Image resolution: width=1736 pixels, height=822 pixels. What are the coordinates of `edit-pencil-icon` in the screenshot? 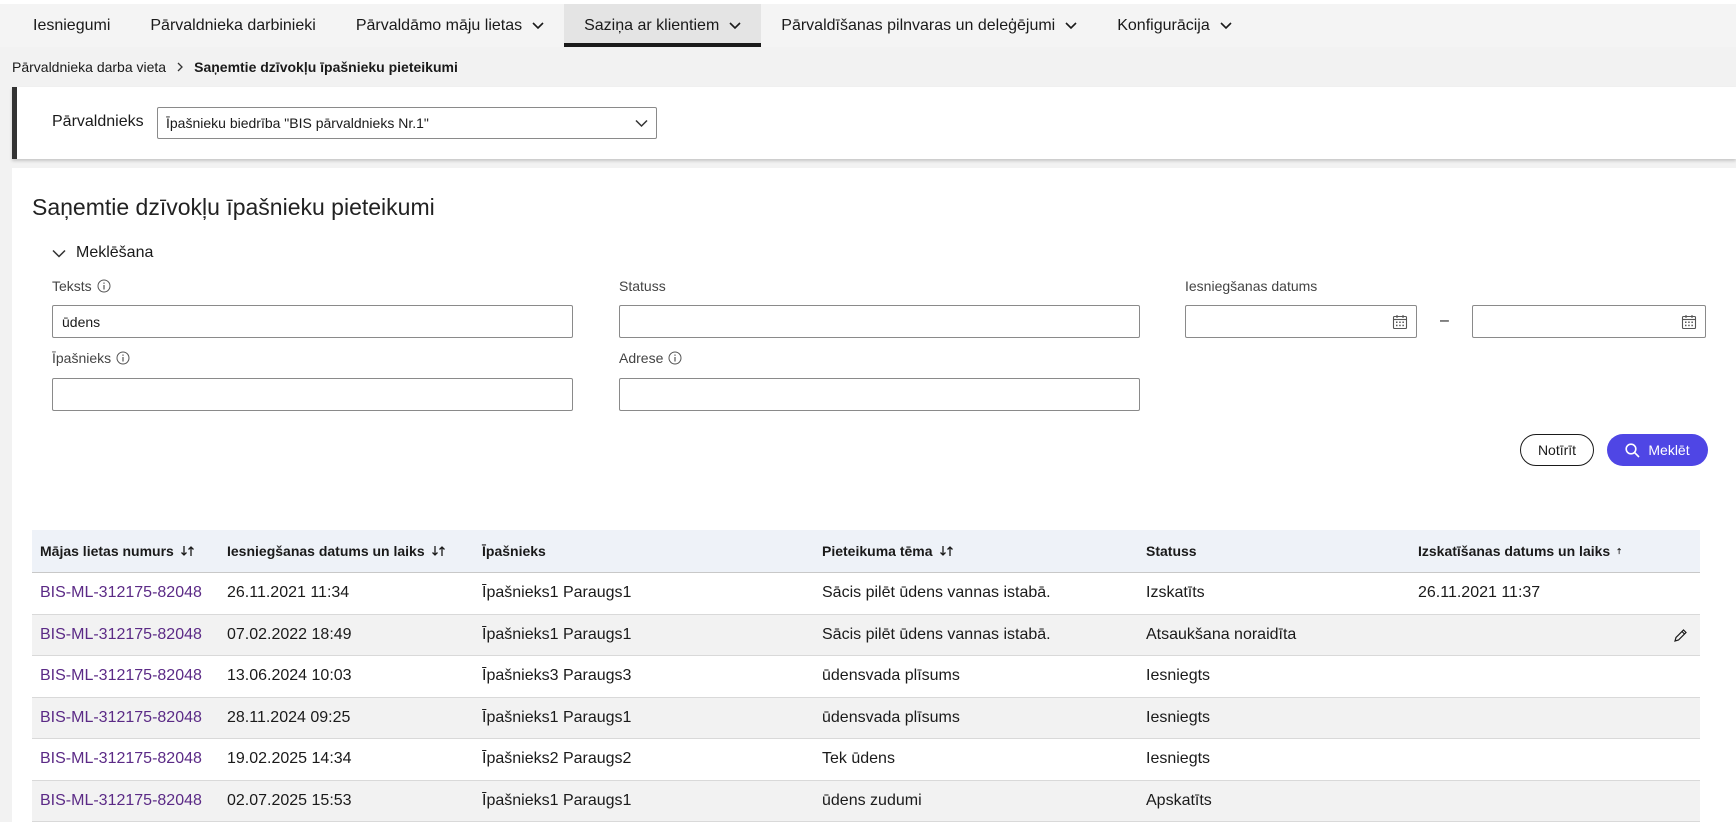 It's located at (1680, 635).